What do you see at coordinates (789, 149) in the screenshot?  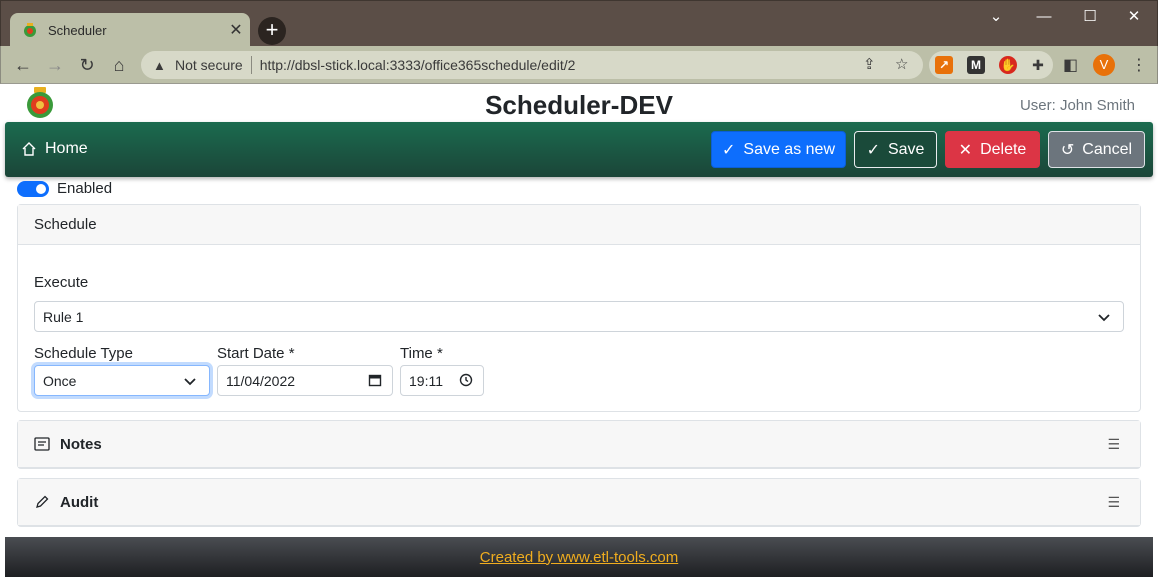 I see `save-as-new-label: Save as new` at bounding box center [789, 149].